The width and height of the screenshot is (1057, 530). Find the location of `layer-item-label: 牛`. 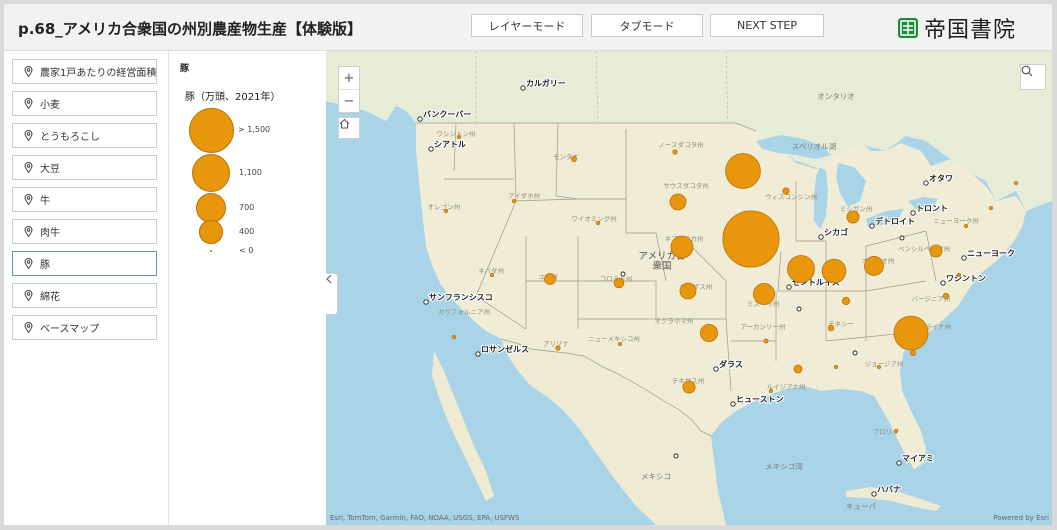

layer-item-label: 牛 is located at coordinates (45, 201).